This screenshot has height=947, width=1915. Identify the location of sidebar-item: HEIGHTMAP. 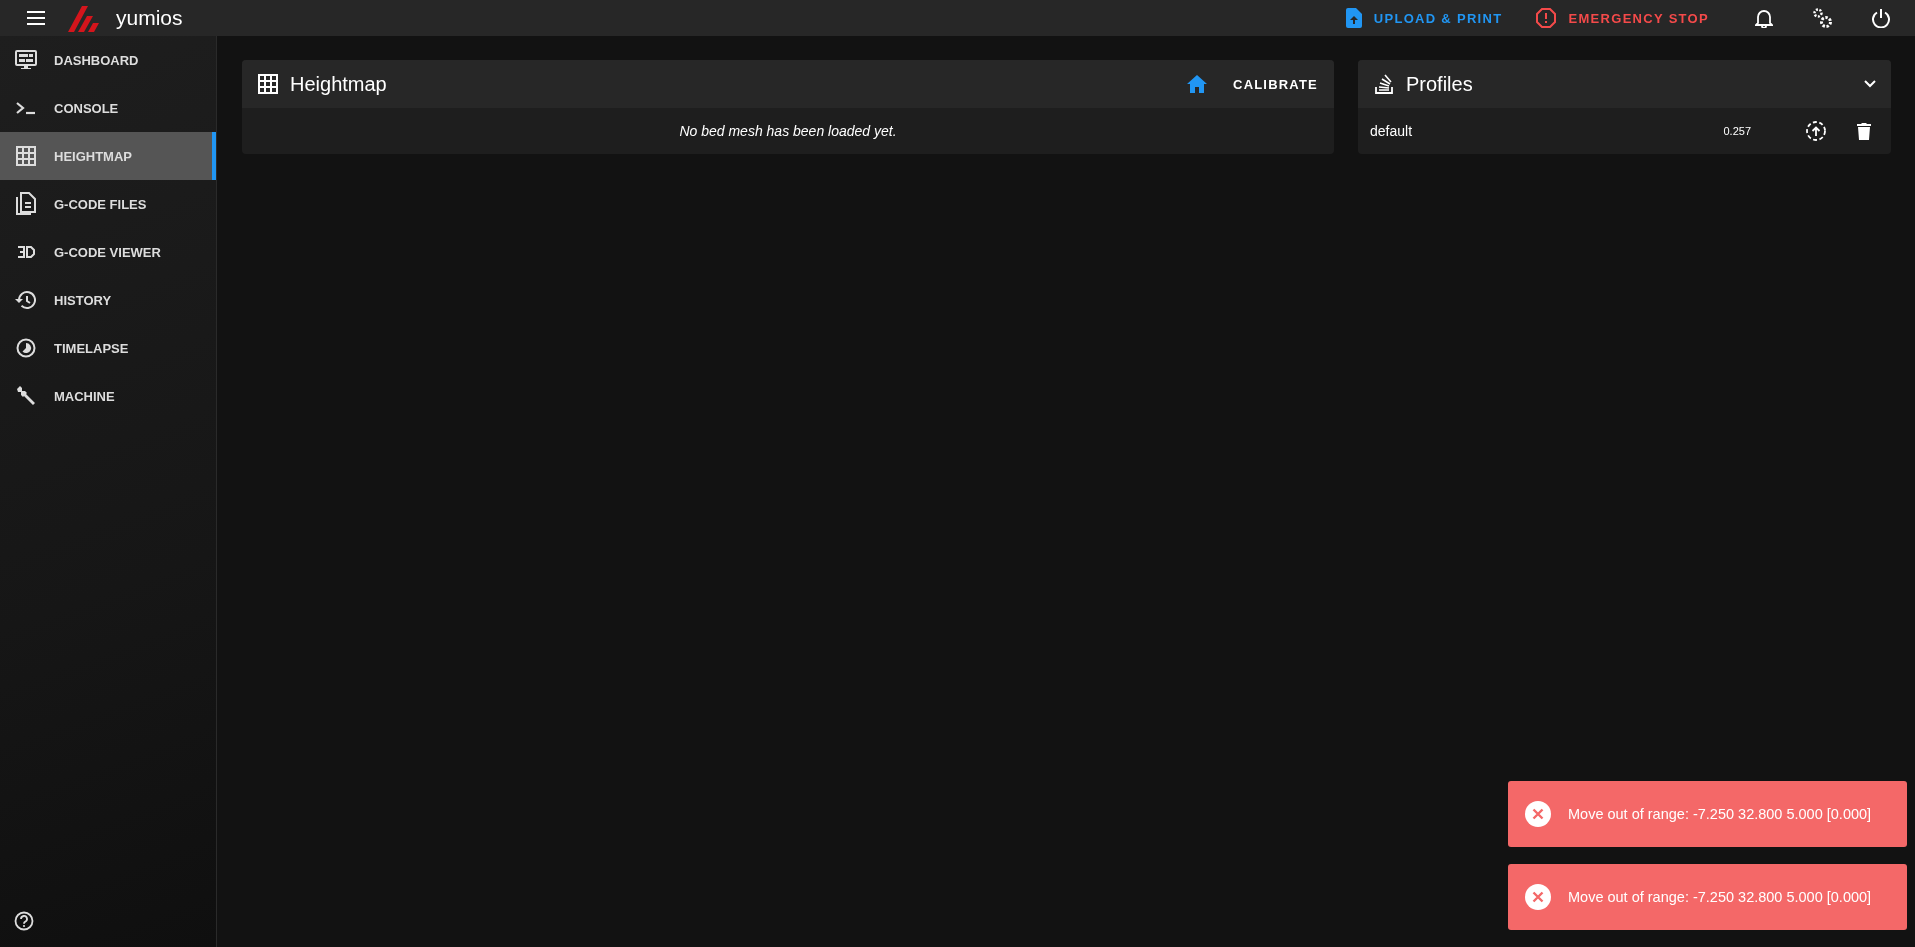
(108, 156).